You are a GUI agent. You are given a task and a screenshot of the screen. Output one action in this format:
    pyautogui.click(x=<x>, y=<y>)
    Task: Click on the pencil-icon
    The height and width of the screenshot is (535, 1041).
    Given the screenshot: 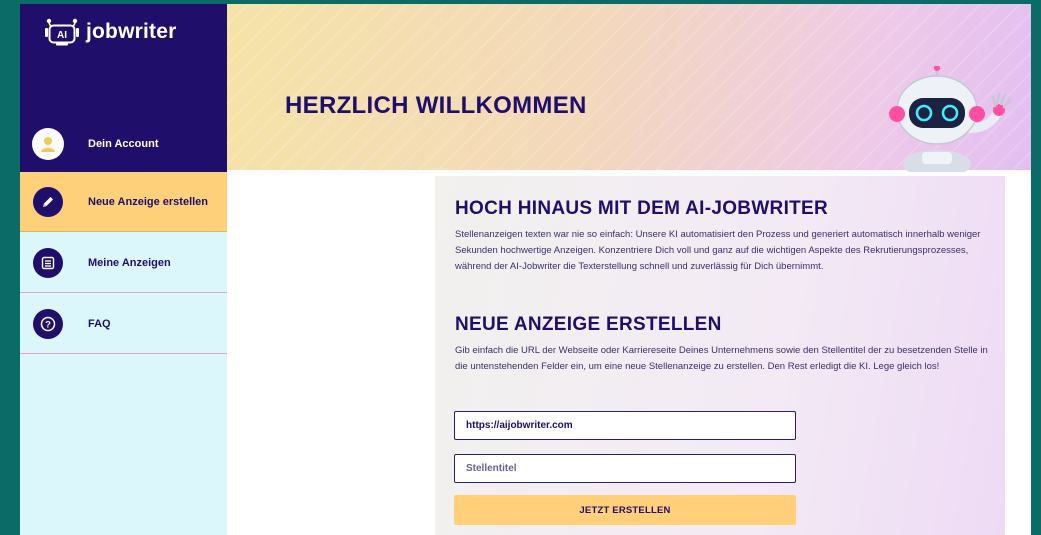 What is the action you would take?
    pyautogui.click(x=48, y=201)
    